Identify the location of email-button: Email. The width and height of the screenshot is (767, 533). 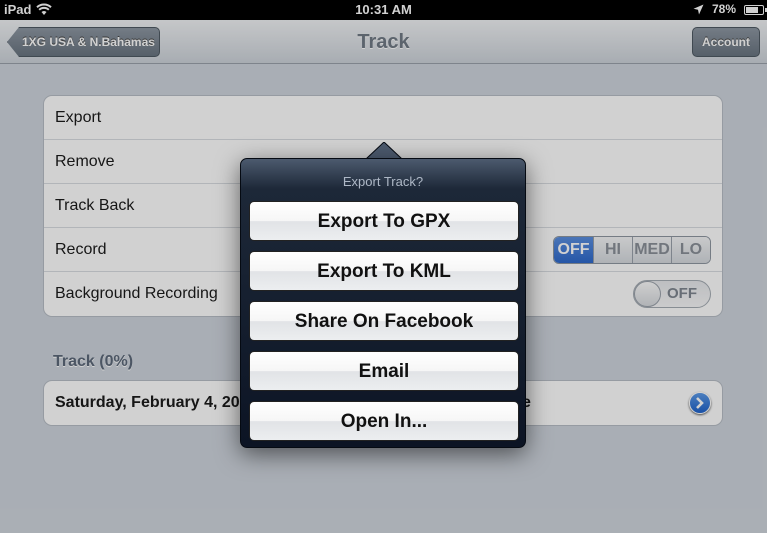
(384, 371).